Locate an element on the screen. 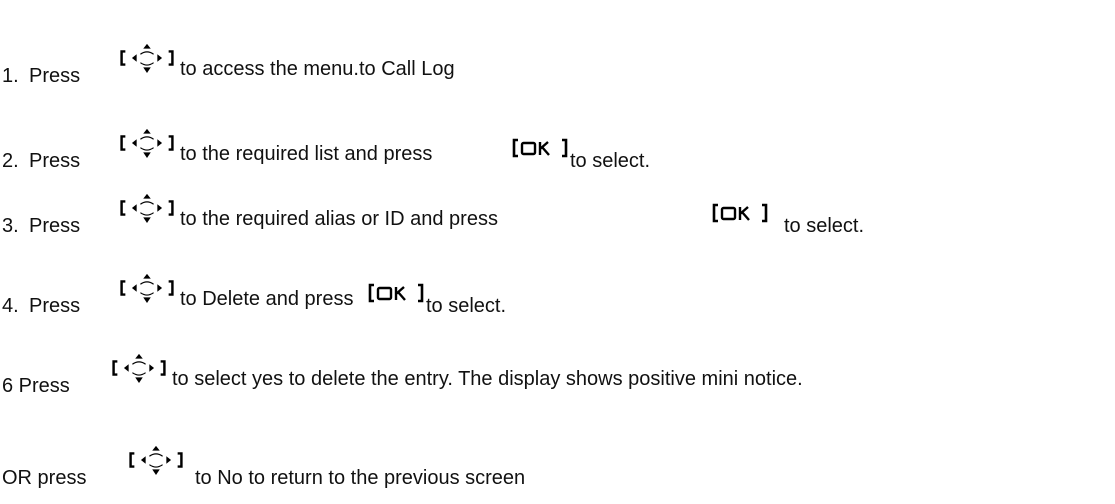  step-text: to No to return to the previous screen is located at coordinates (360, 478).